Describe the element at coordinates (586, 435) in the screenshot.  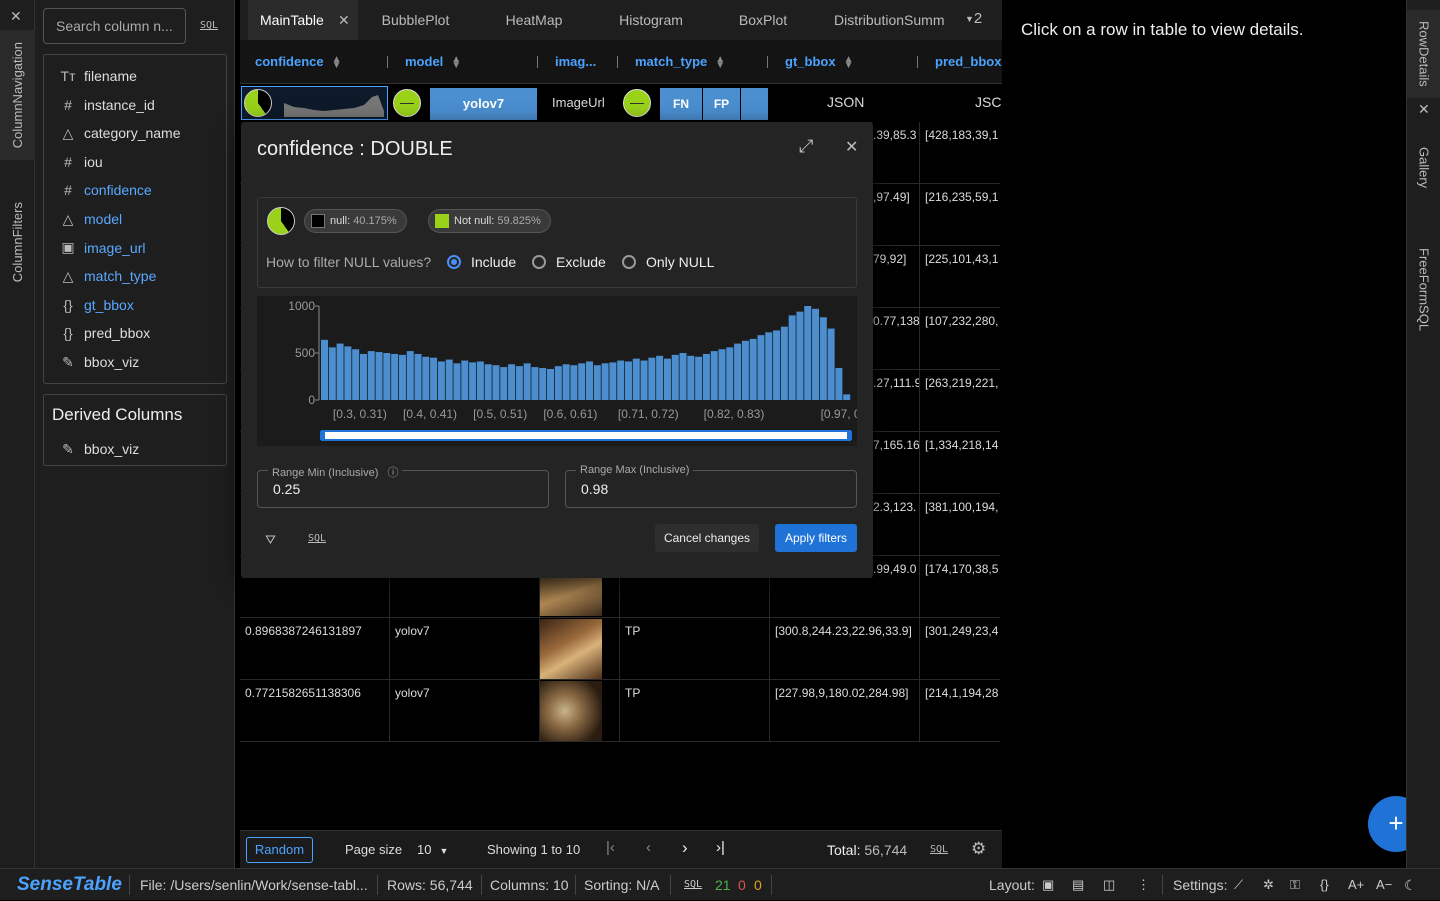
I see `range-slider-track` at that location.